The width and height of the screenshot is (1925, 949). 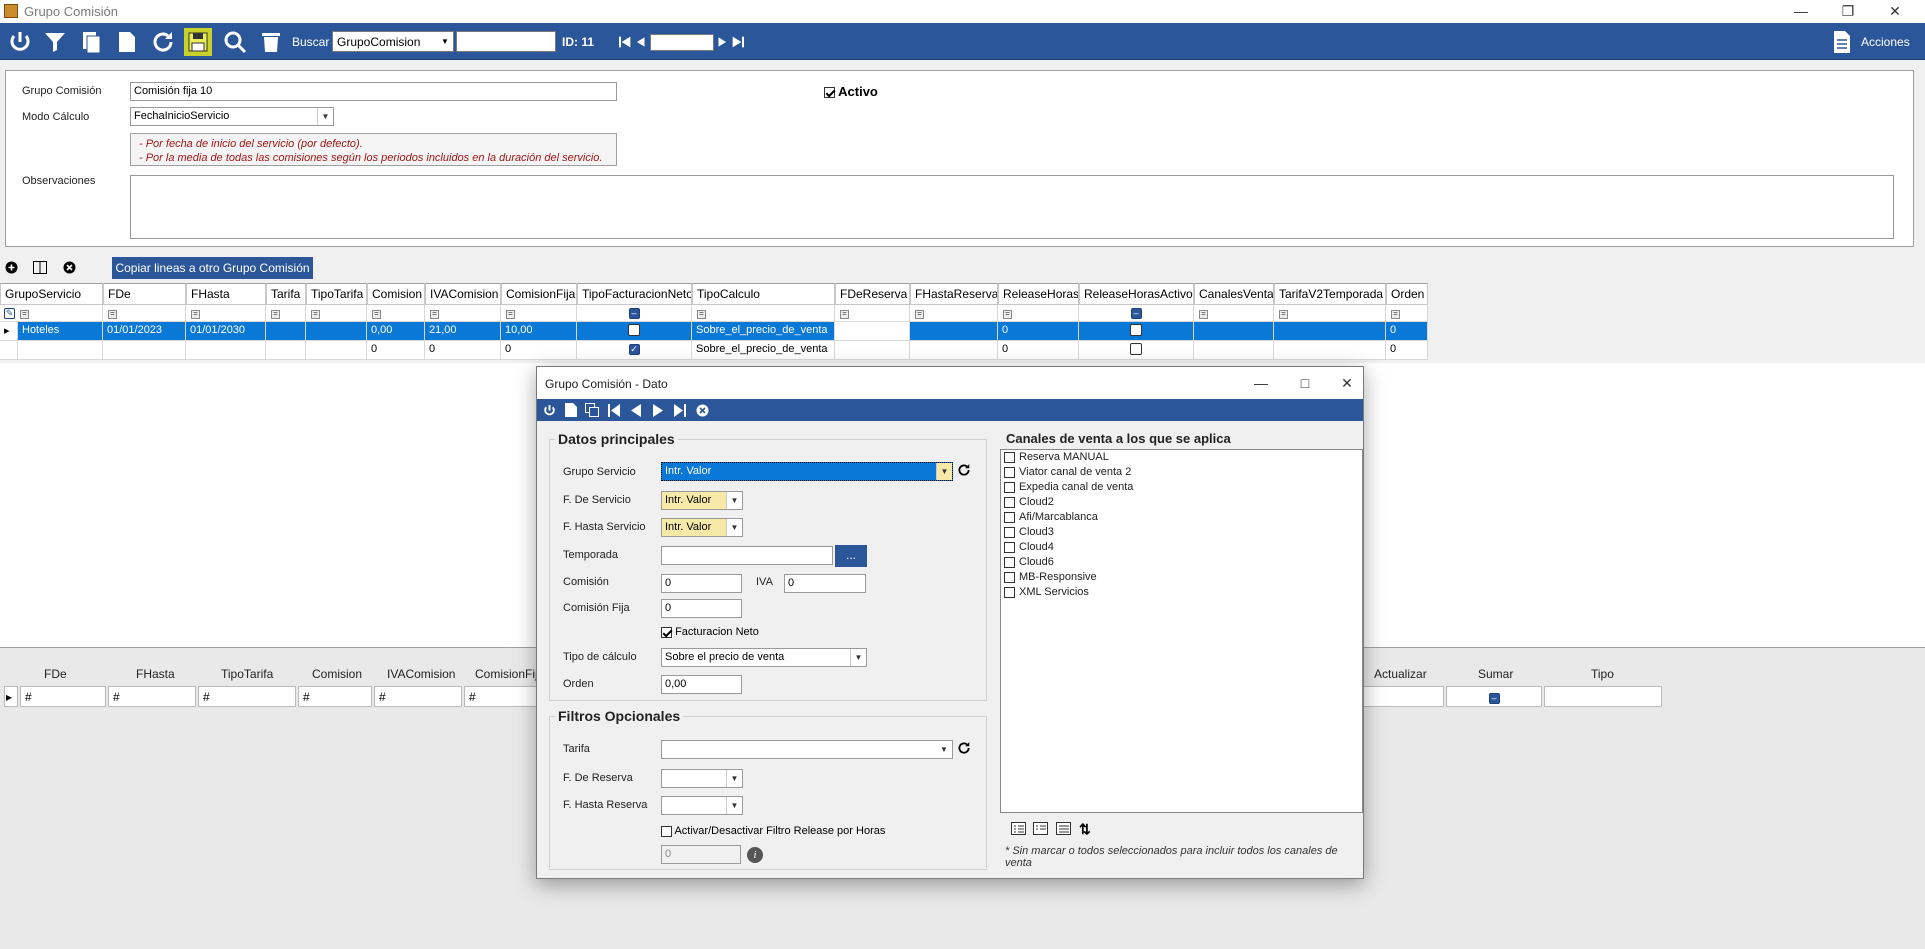 I want to click on channel-item: Expedia canal de venta, so click(x=1068, y=487).